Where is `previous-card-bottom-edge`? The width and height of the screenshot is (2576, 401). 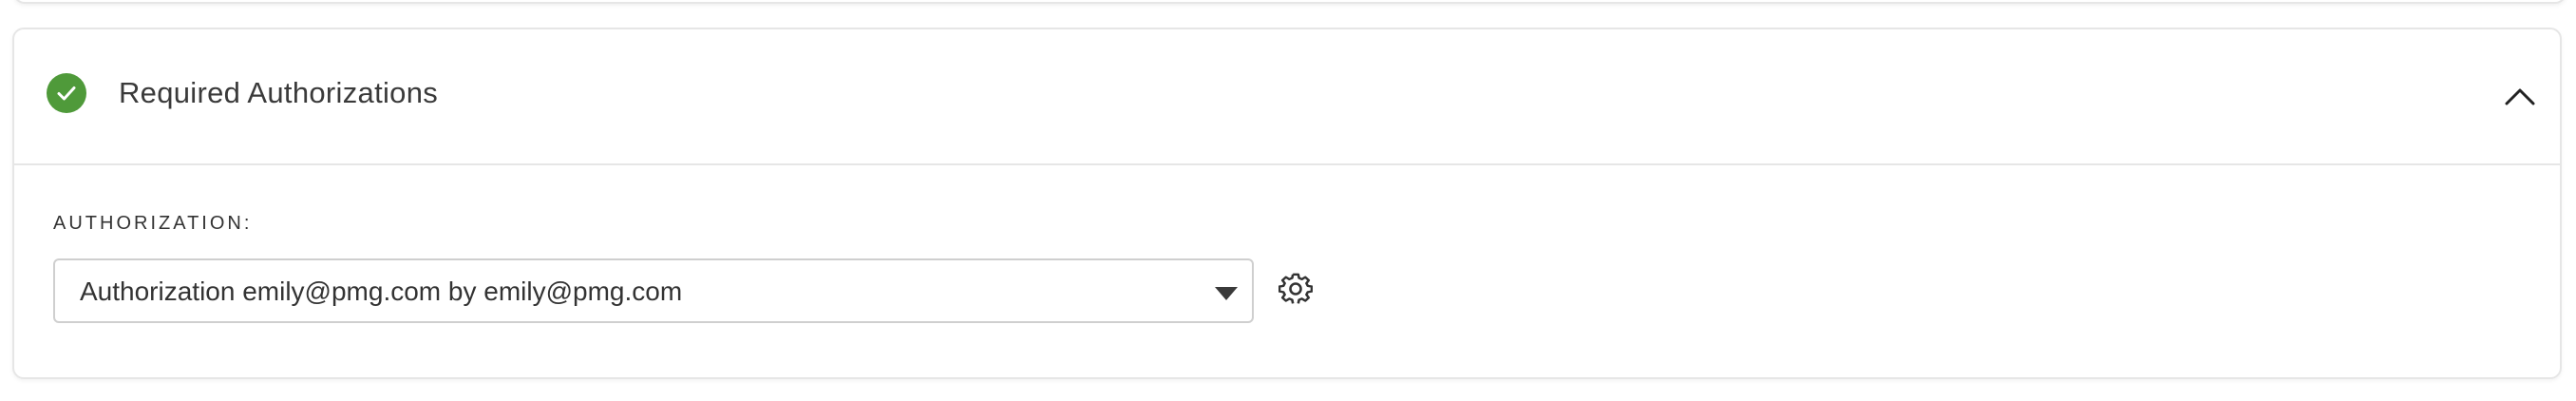 previous-card-bottom-edge is located at coordinates (1290, 2).